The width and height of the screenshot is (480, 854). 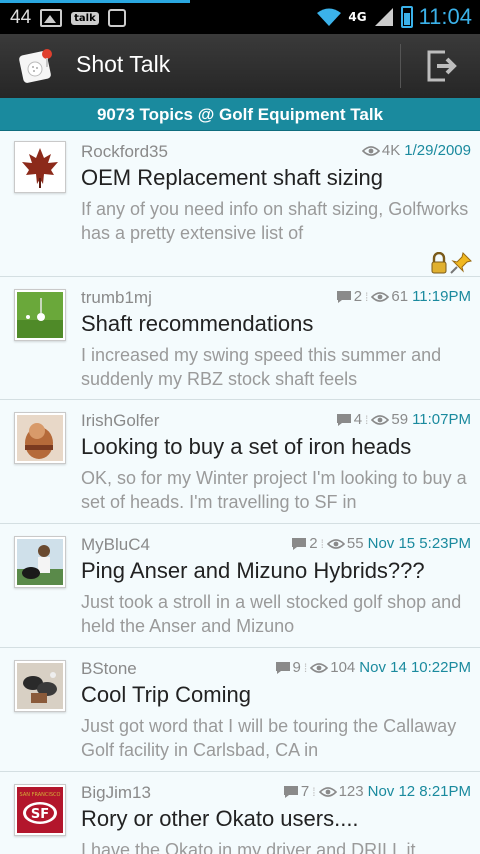 I want to click on avatar-logo-text: SAN FRANCISCO, so click(x=40, y=795).